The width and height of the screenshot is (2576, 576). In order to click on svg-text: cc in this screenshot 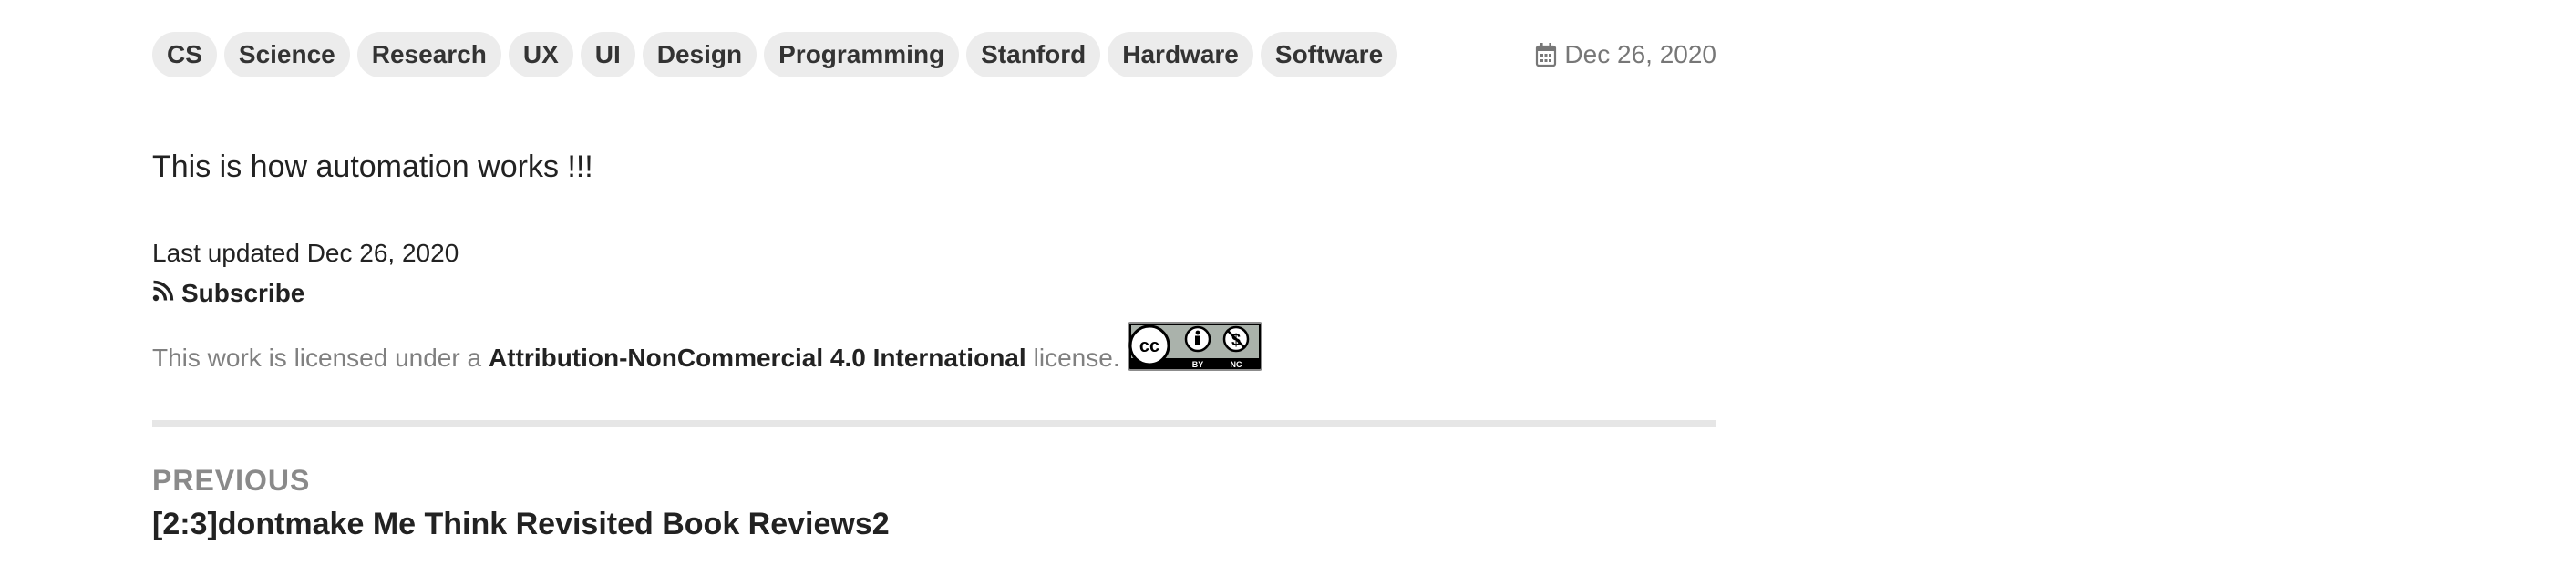, I will do `click(1149, 346)`.